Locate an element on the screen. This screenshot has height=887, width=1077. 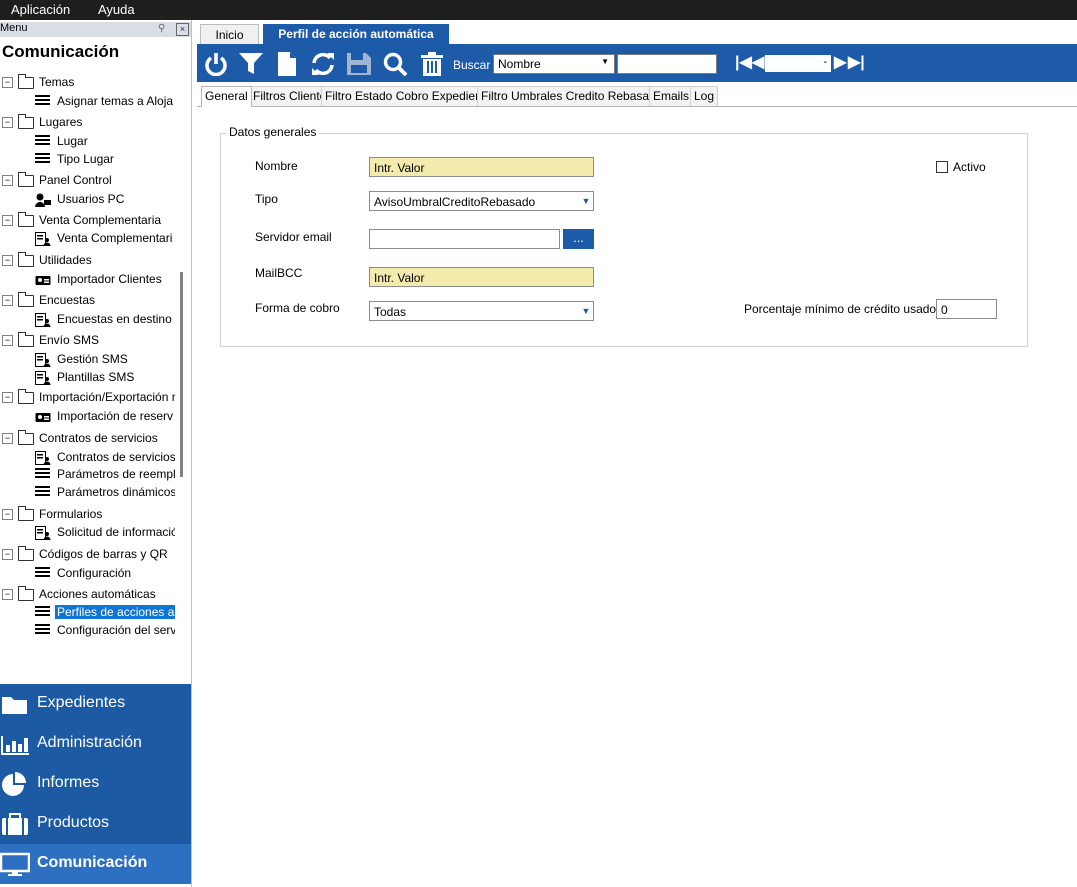
subtab-filtros-cliente: Filtros Cliente is located at coordinates (290, 96).